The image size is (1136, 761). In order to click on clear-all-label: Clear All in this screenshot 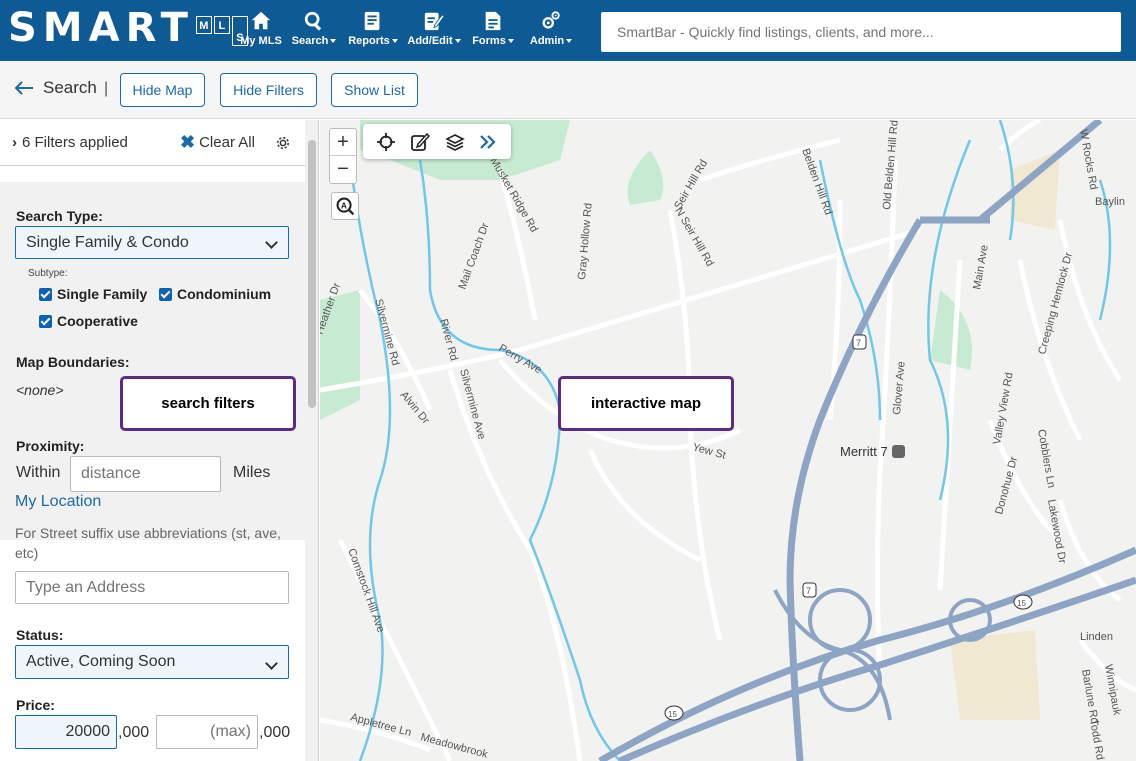, I will do `click(227, 142)`.